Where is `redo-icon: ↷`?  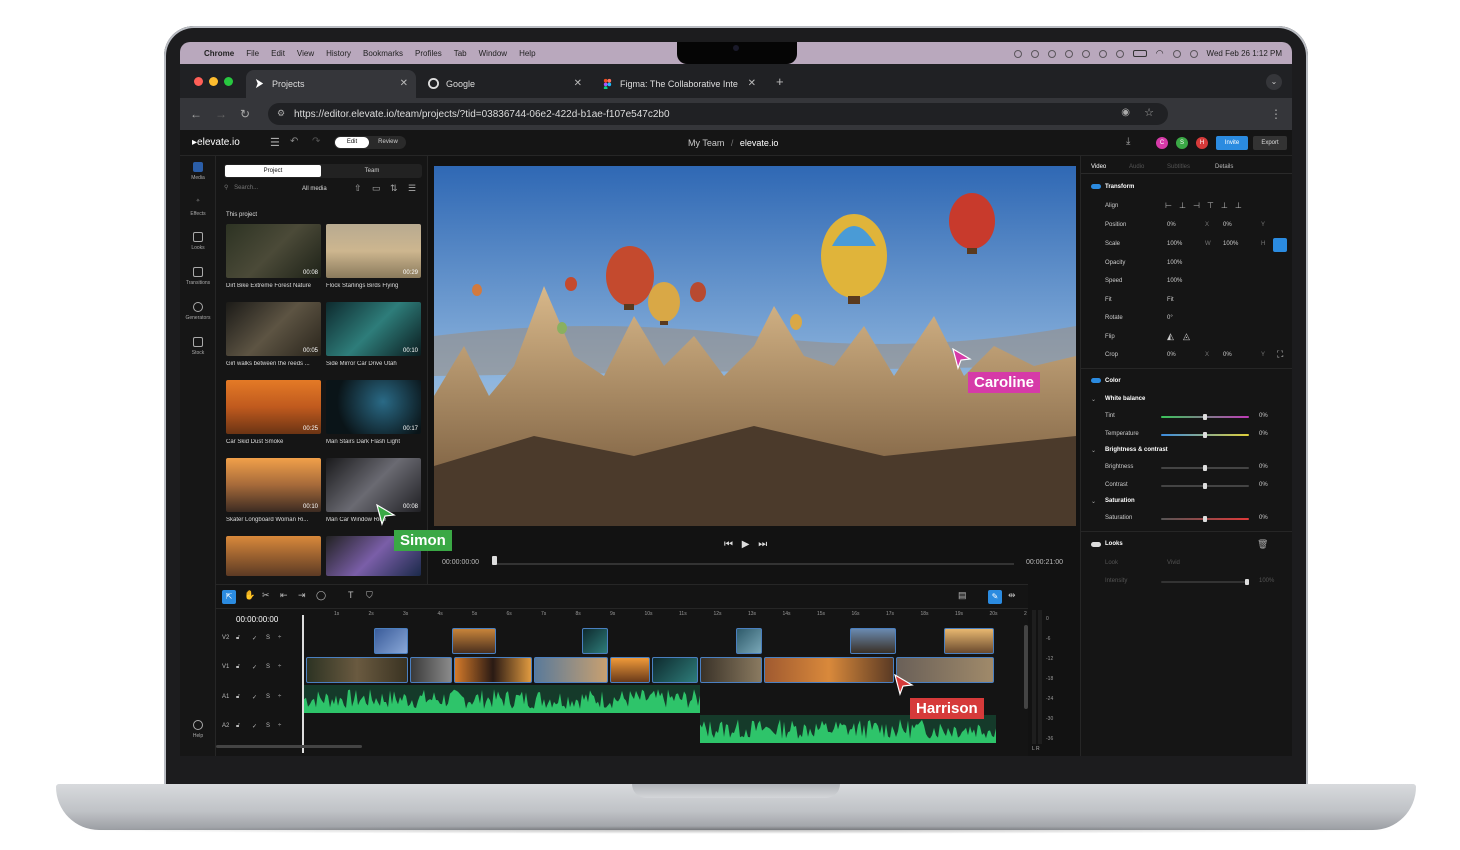
redo-icon: ↷ is located at coordinates (316, 141).